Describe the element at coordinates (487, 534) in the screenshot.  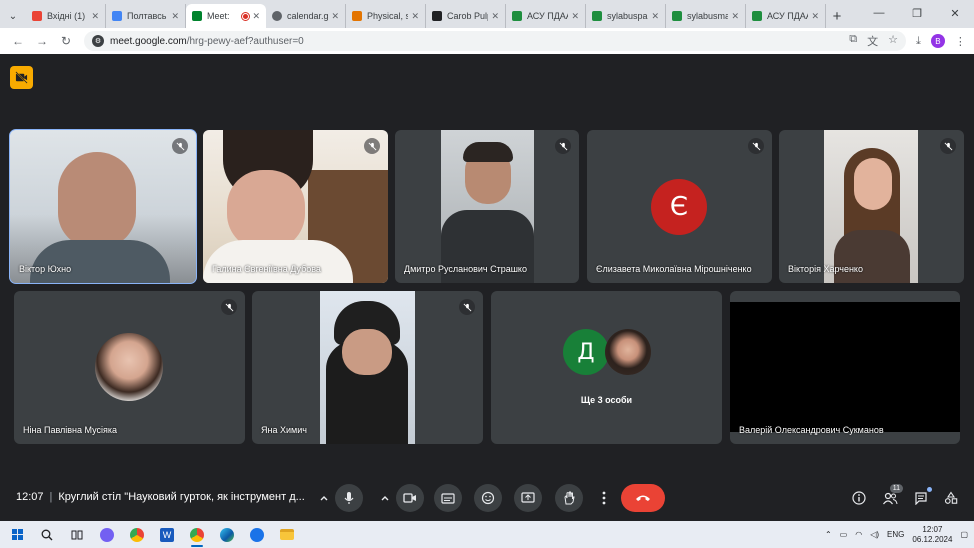
I see `windows-taskbar: W ⌃ ▭ ◠ ◁) ENG 12:07 06.12.2024 ▢` at that location.